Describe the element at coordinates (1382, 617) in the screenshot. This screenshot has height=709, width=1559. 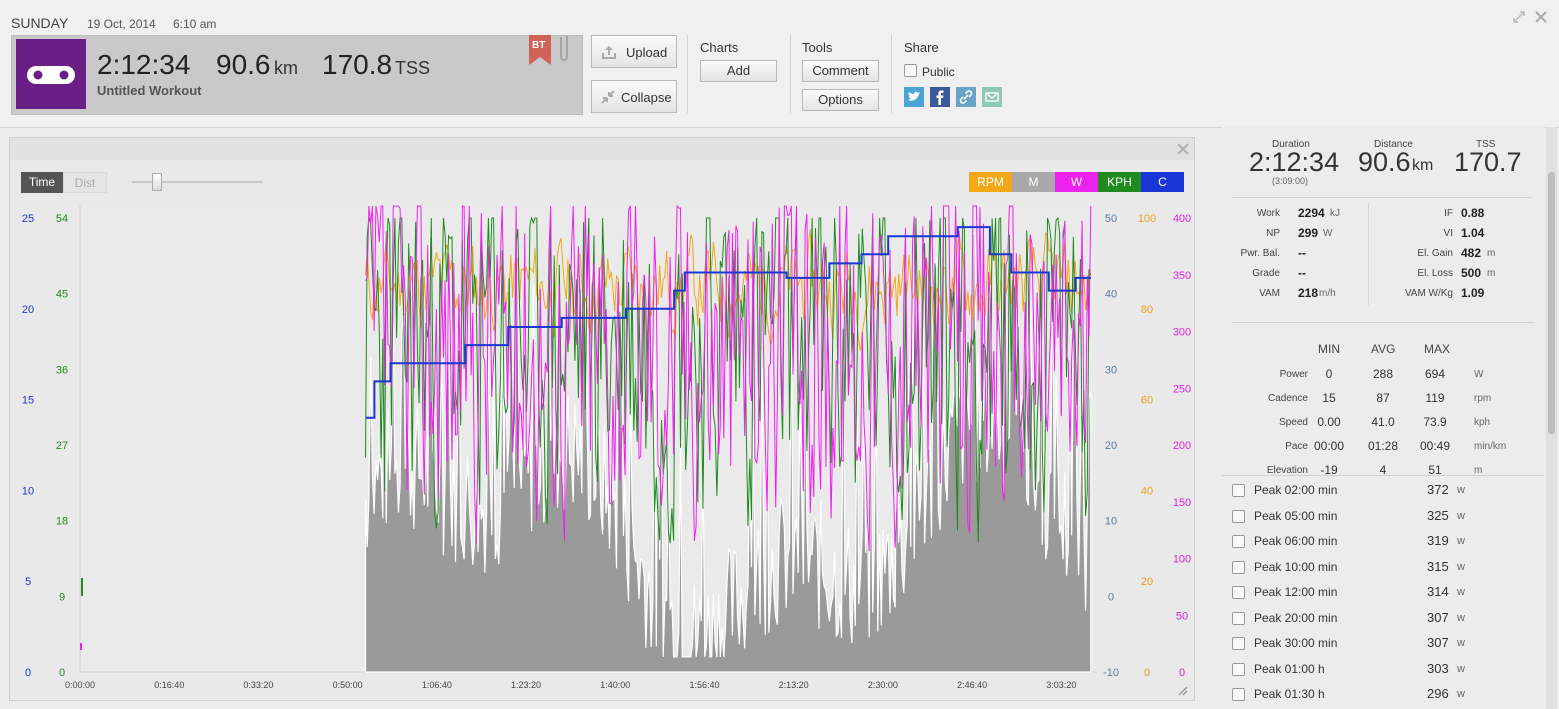
I see `list-item: Peak 20:00 min 307 w` at that location.